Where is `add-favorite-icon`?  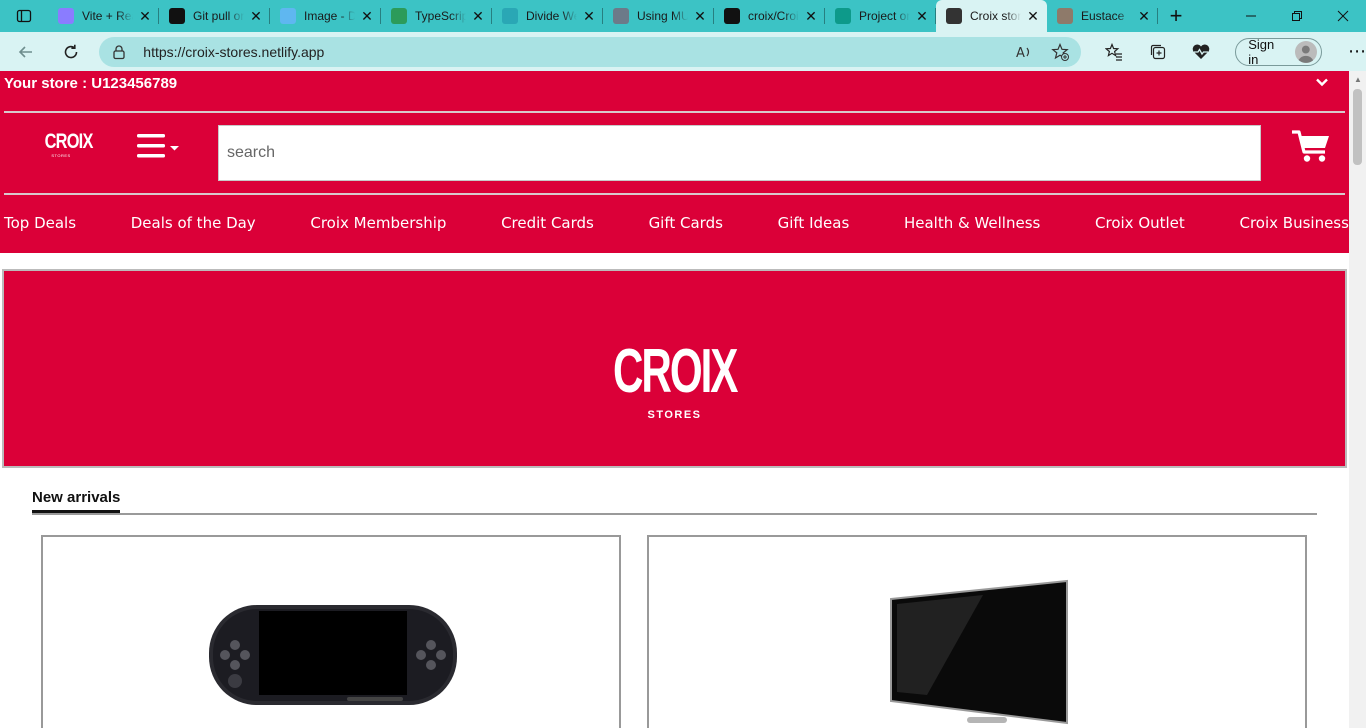
add-favorite-icon is located at coordinates (1059, 51).